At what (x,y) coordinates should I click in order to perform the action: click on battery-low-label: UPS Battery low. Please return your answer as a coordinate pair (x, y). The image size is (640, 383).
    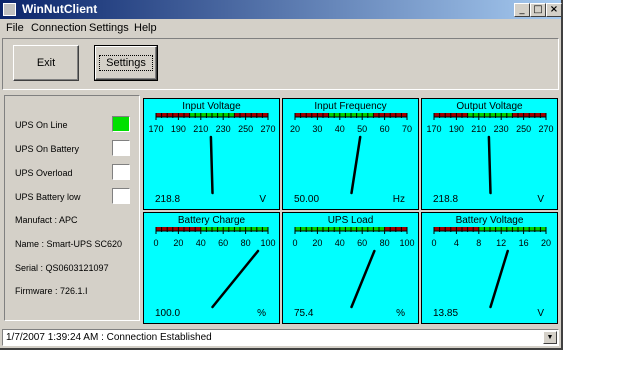
    Looking at the image, I should click on (48, 197).